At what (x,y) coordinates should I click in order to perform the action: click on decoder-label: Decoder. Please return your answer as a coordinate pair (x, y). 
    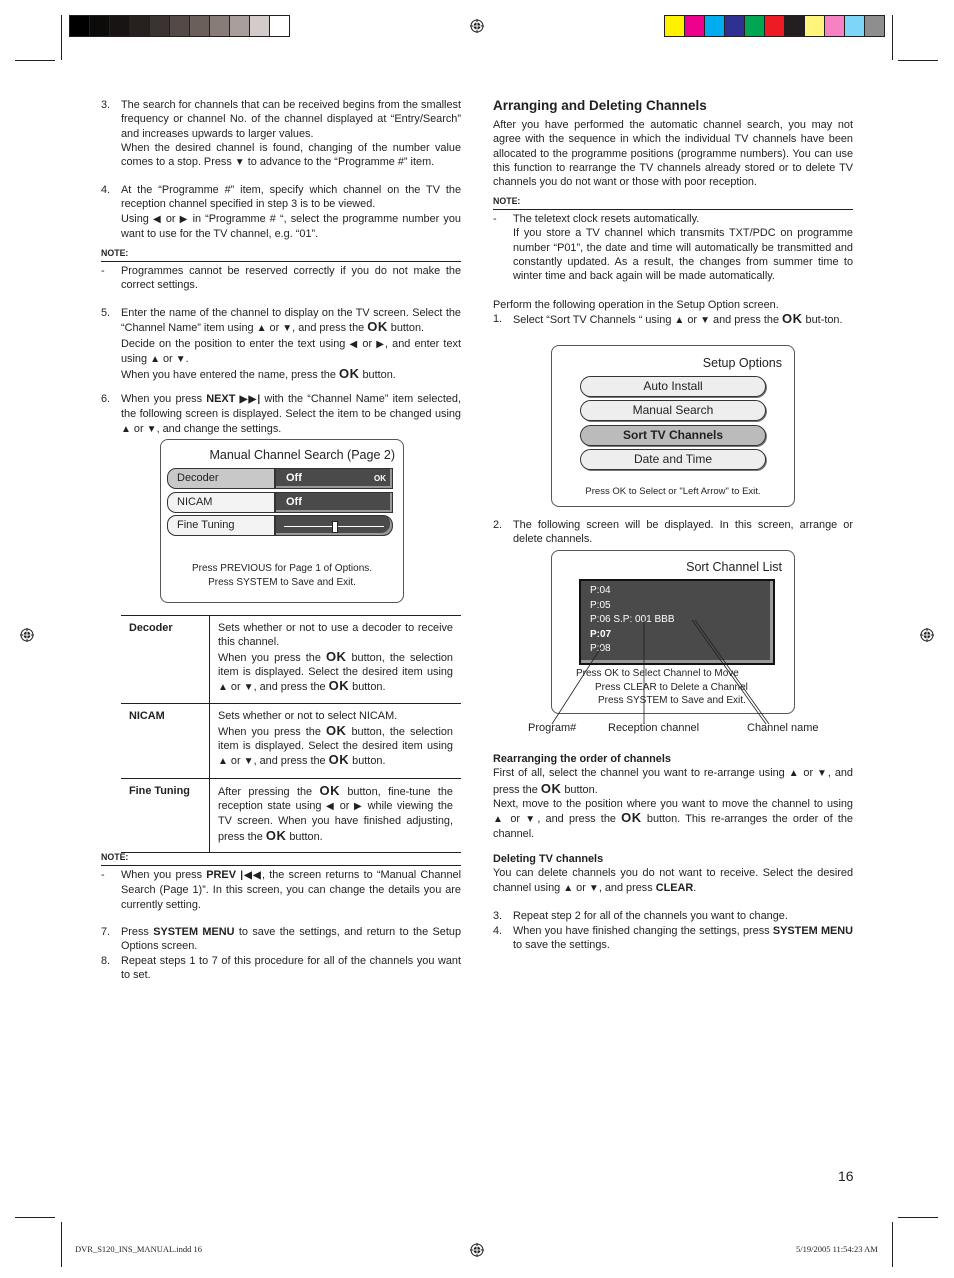
    Looking at the image, I should click on (221, 478).